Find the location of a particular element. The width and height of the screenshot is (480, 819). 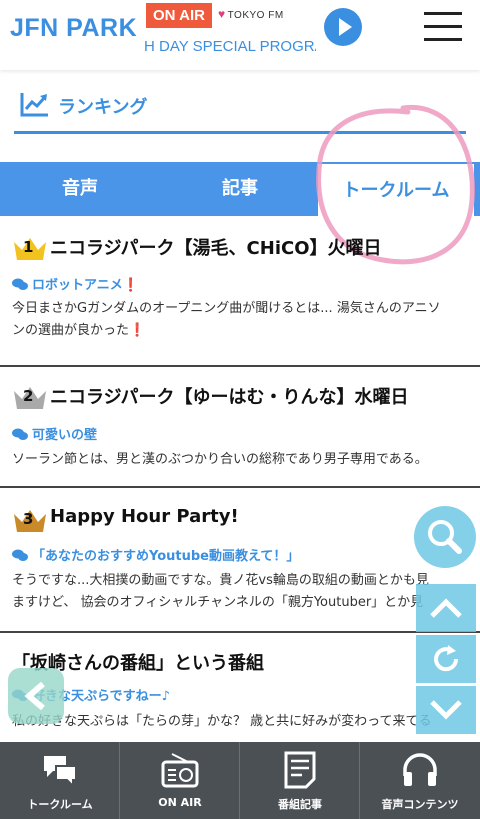

item-excerpt: ソーラン節とは、男と漢のぶつかり合いの総称であり男子専用である。 is located at coordinates (246, 460).